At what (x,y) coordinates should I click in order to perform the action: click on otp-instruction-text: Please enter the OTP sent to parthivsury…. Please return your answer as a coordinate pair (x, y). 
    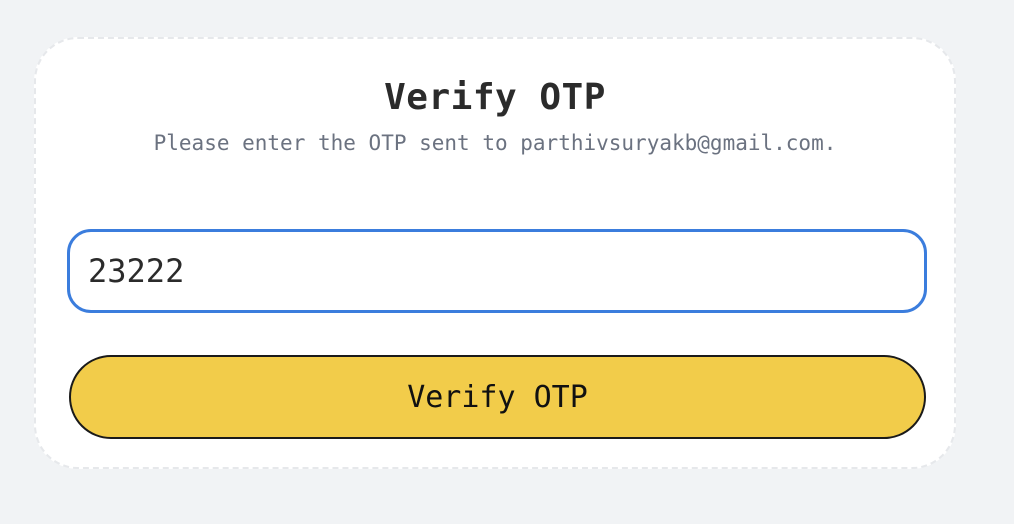
    Looking at the image, I should click on (495, 143).